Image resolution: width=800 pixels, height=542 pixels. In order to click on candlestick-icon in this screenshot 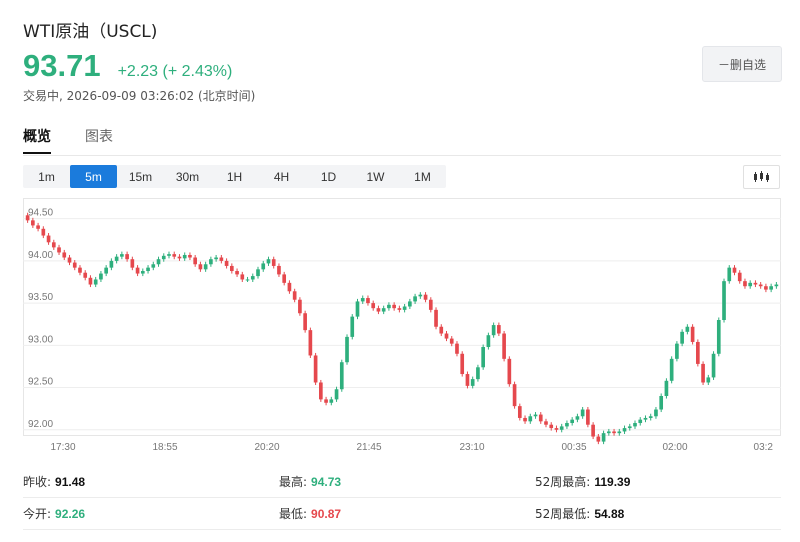, I will do `click(761, 176)`.